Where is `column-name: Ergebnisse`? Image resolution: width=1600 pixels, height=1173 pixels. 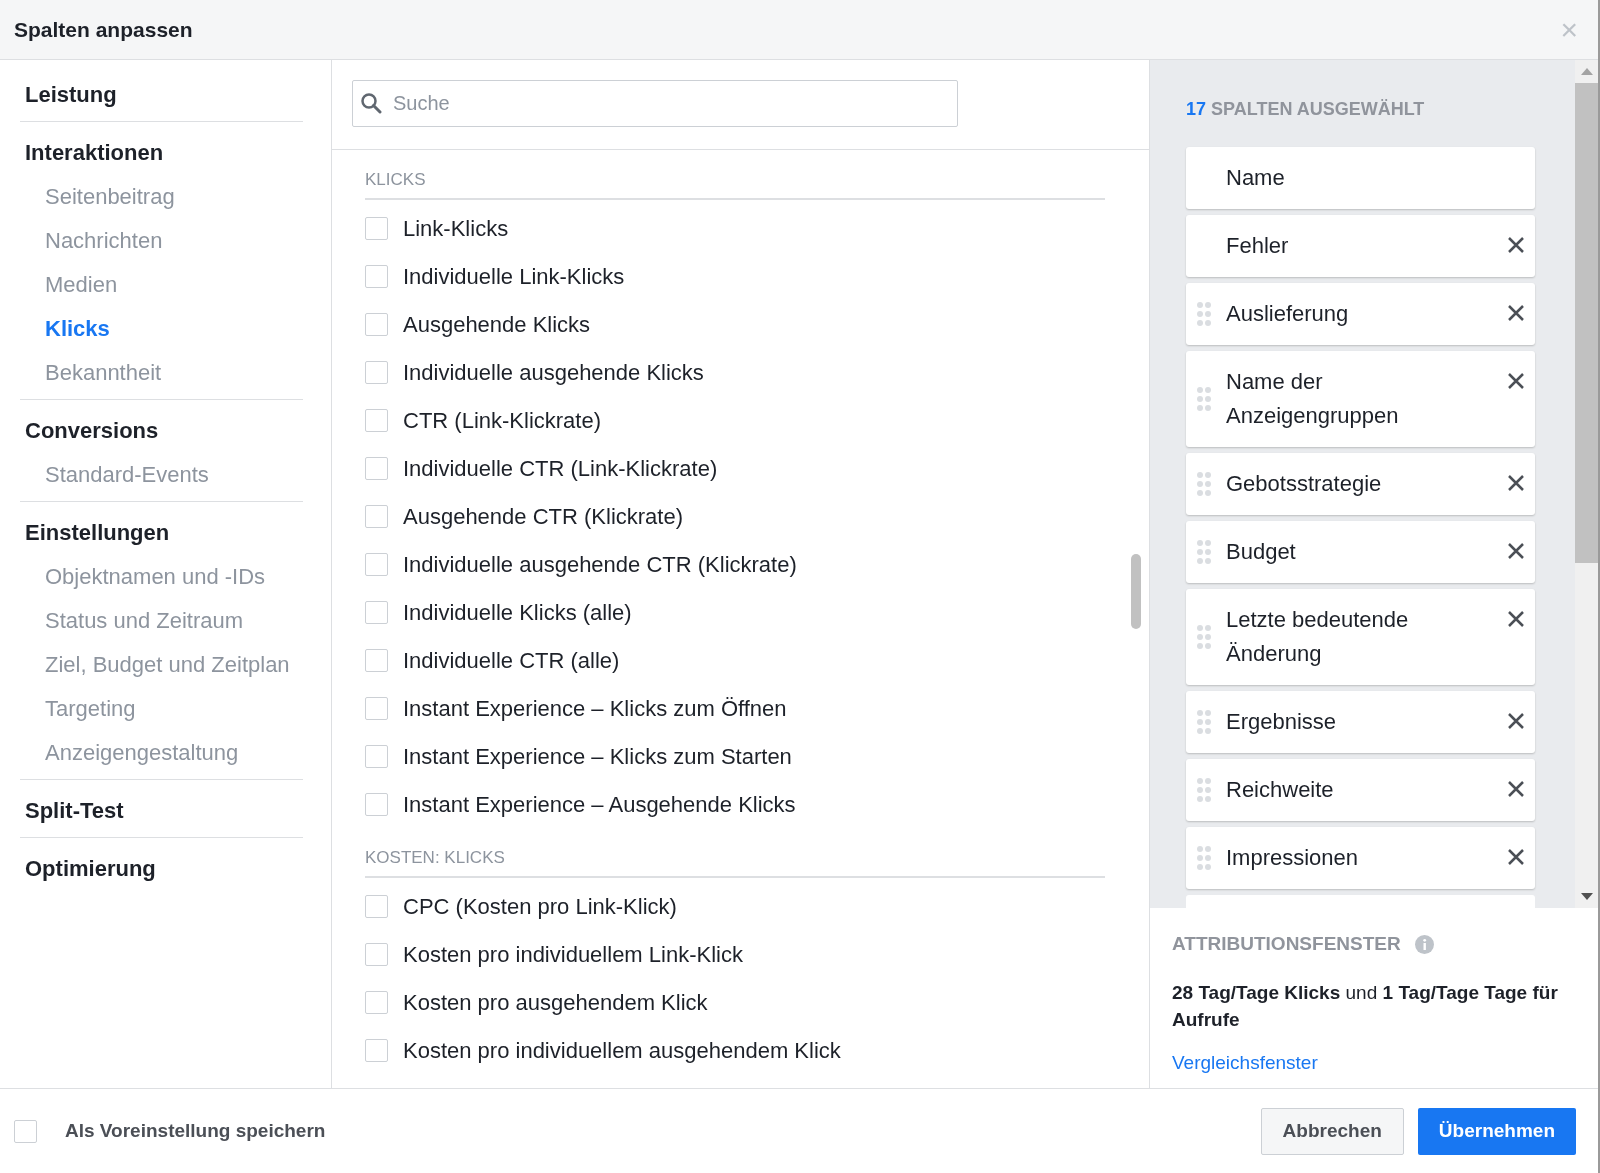
column-name: Ergebnisse is located at coordinates (1282, 722).